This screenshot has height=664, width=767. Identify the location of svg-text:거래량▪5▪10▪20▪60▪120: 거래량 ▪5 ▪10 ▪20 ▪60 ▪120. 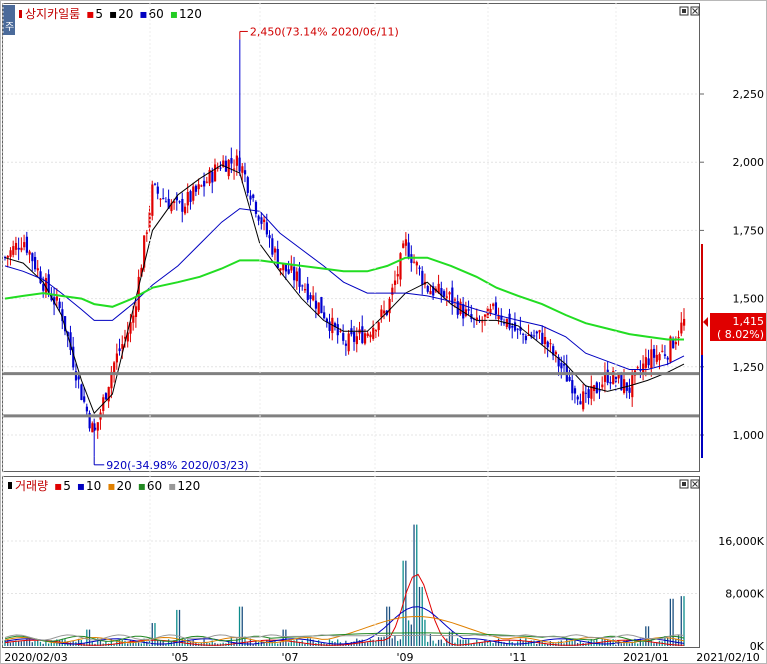
(107, 486).